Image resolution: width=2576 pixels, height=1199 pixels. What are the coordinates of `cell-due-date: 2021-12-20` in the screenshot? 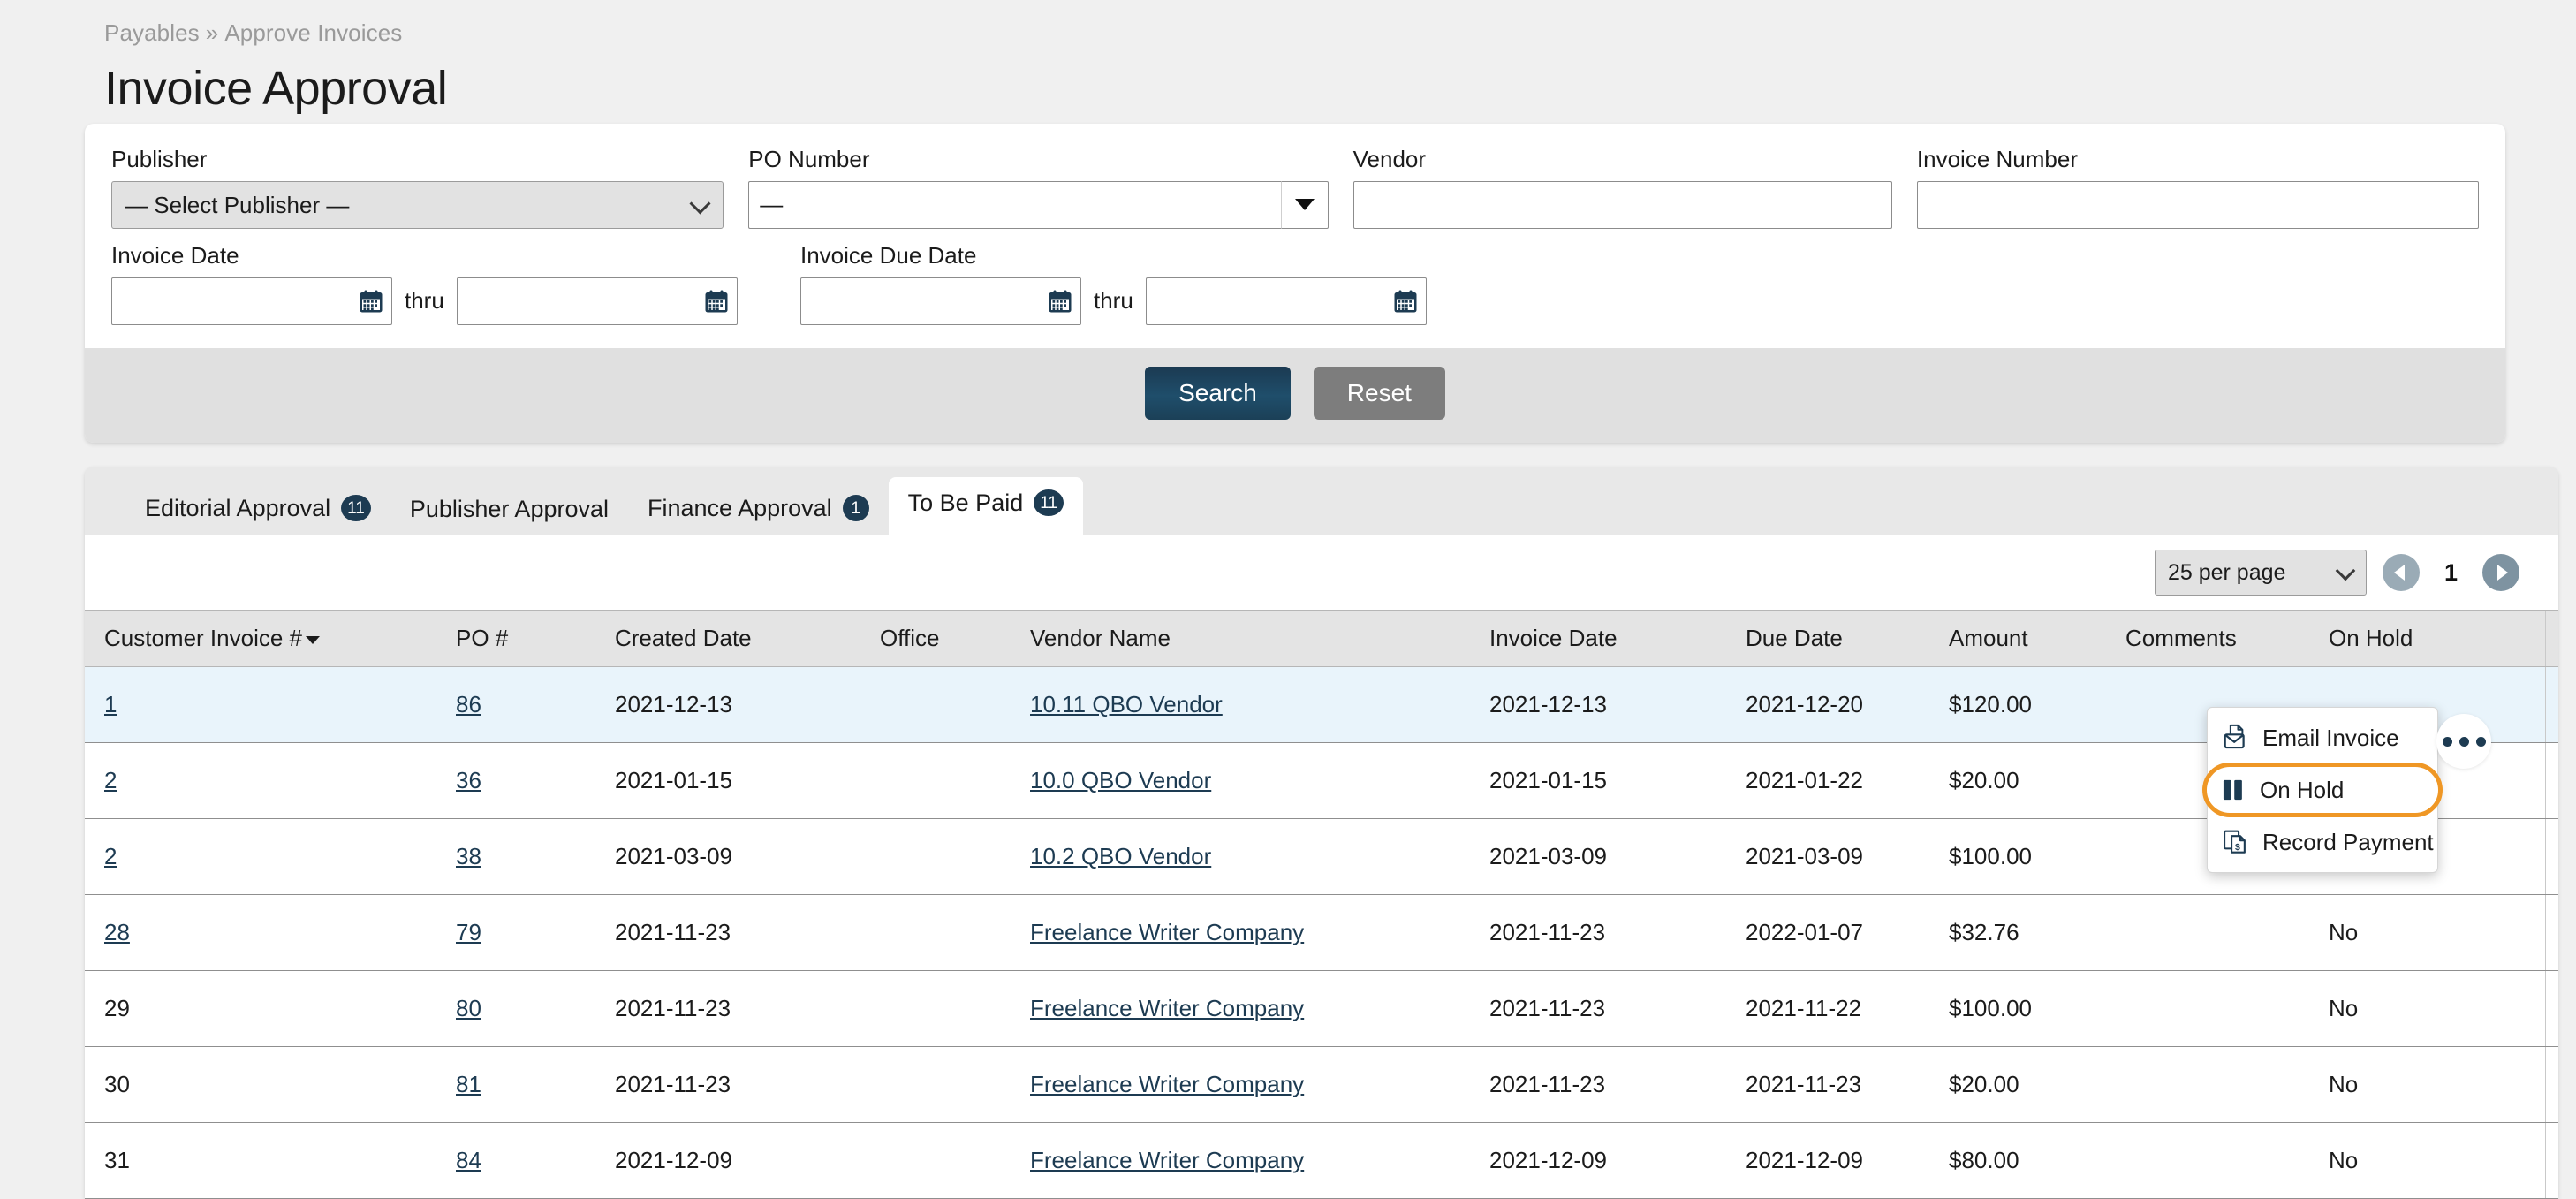 It's located at (1847, 704).